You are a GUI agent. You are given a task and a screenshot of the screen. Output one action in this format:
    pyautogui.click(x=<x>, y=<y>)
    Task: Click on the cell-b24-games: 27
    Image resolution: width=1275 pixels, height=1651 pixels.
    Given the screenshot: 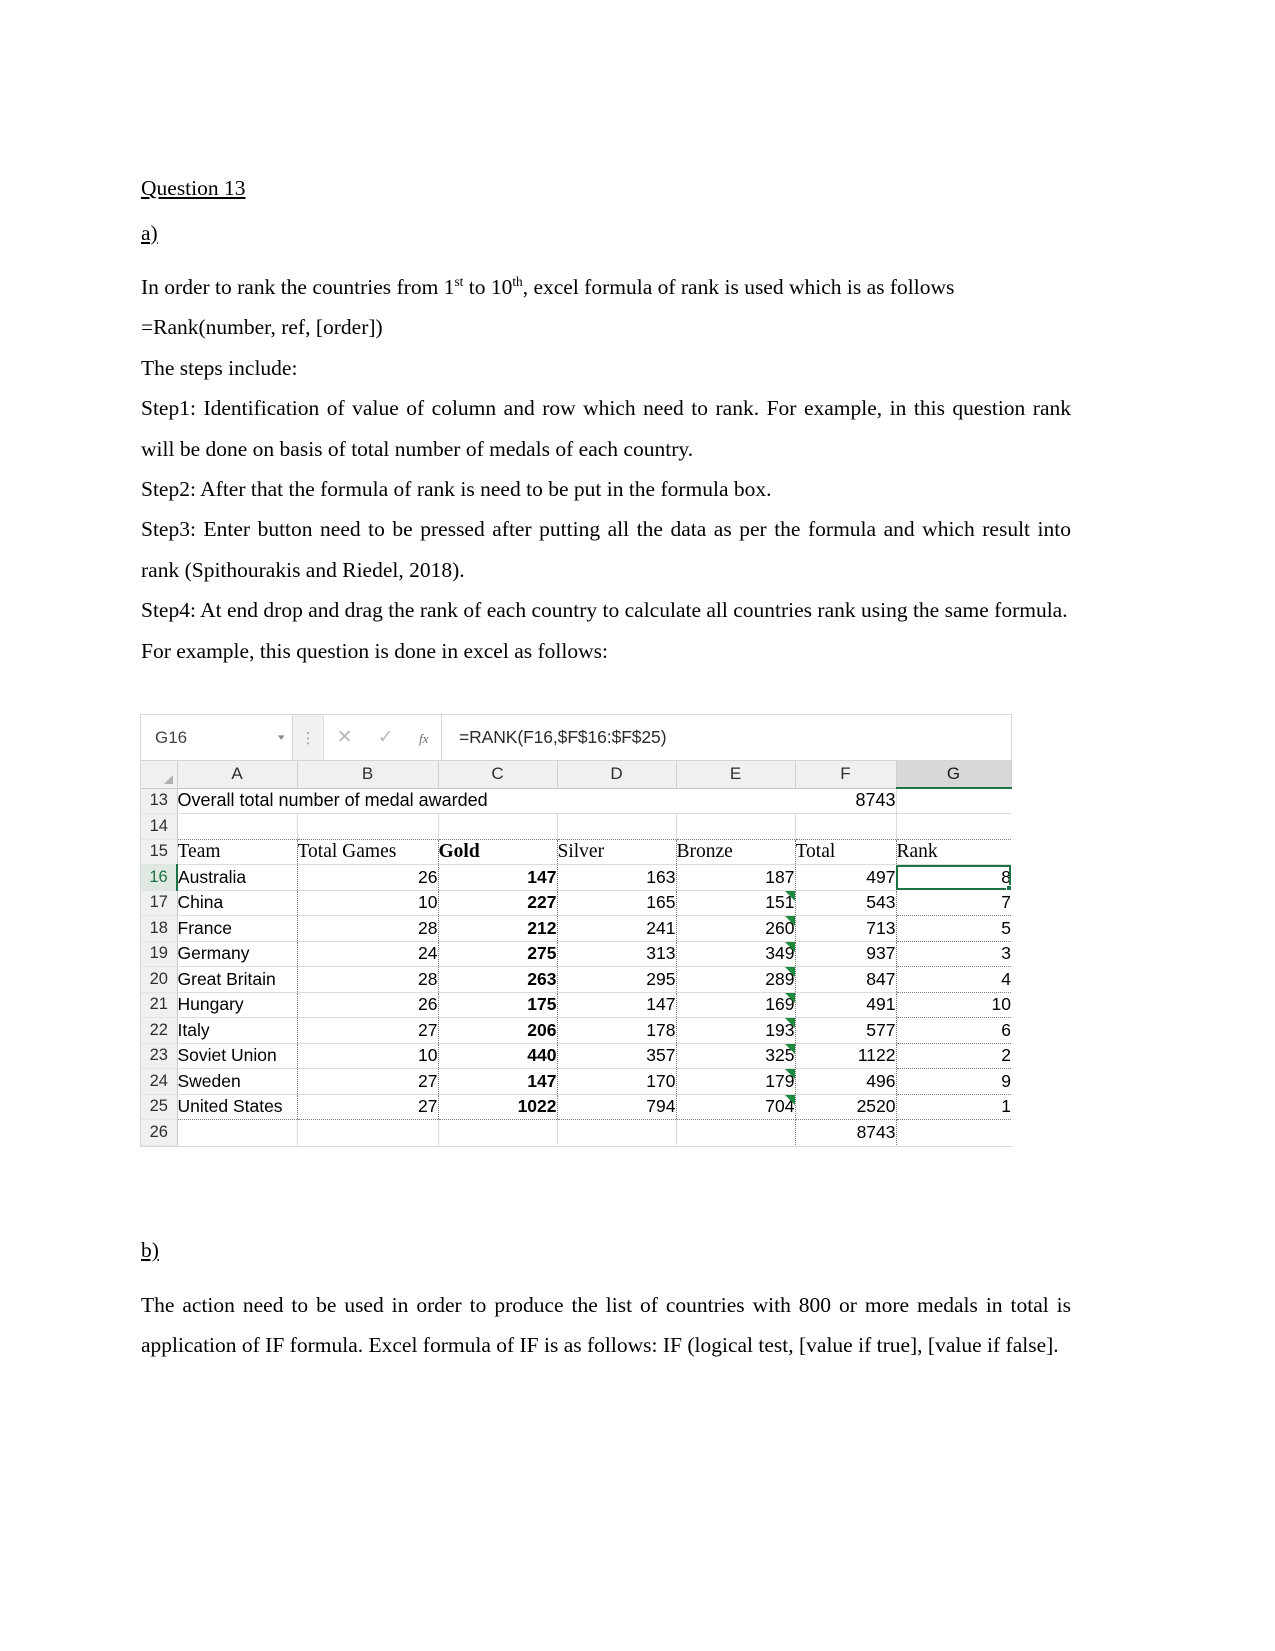 What is the action you would take?
    pyautogui.click(x=368, y=1081)
    